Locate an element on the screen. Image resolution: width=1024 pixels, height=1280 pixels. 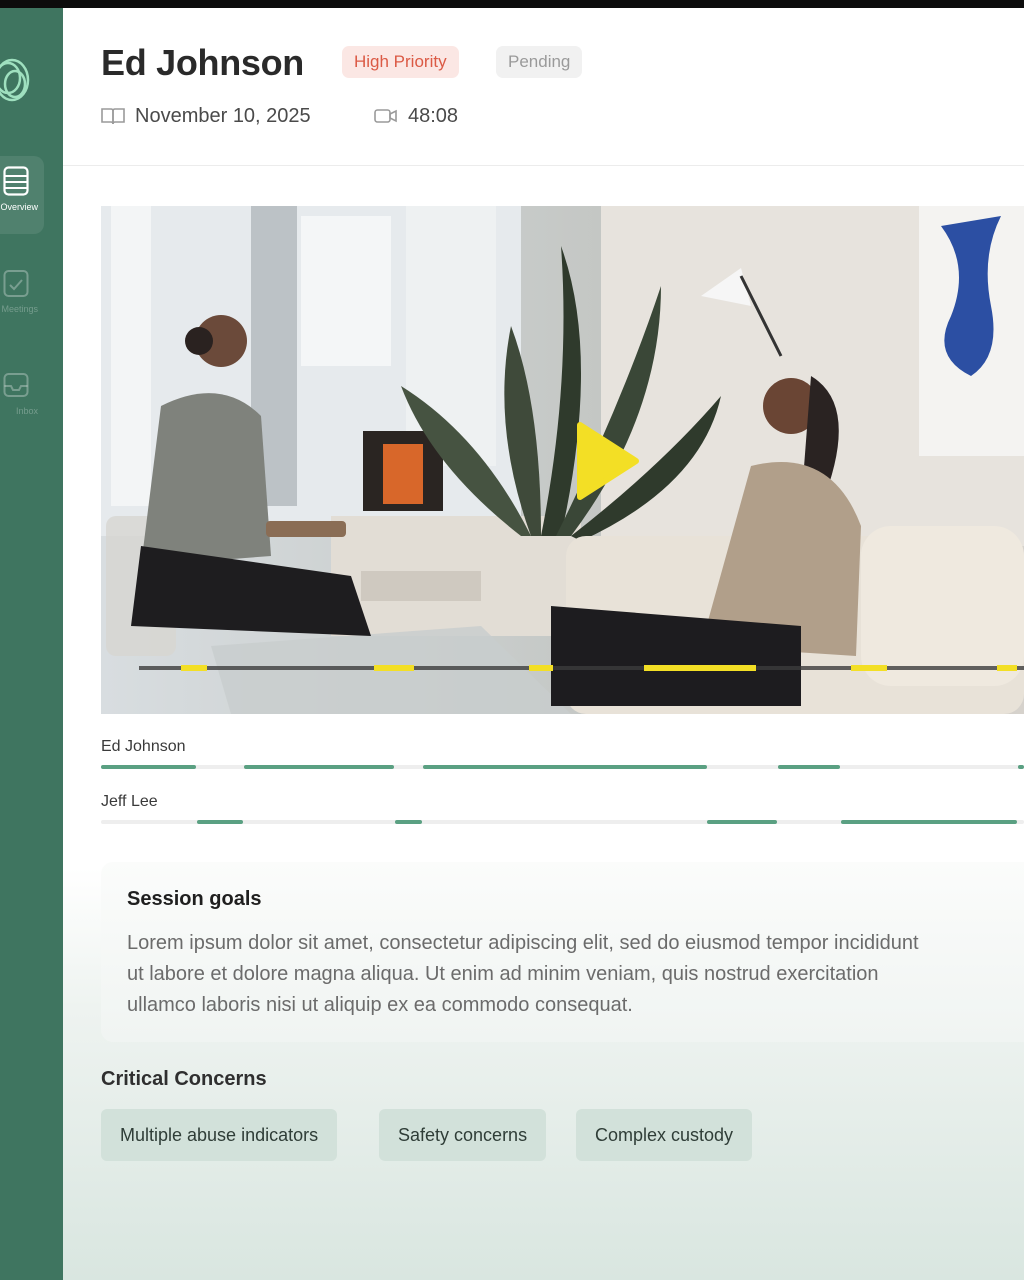
date-text: November 10, 2025 is located at coordinates (223, 115).